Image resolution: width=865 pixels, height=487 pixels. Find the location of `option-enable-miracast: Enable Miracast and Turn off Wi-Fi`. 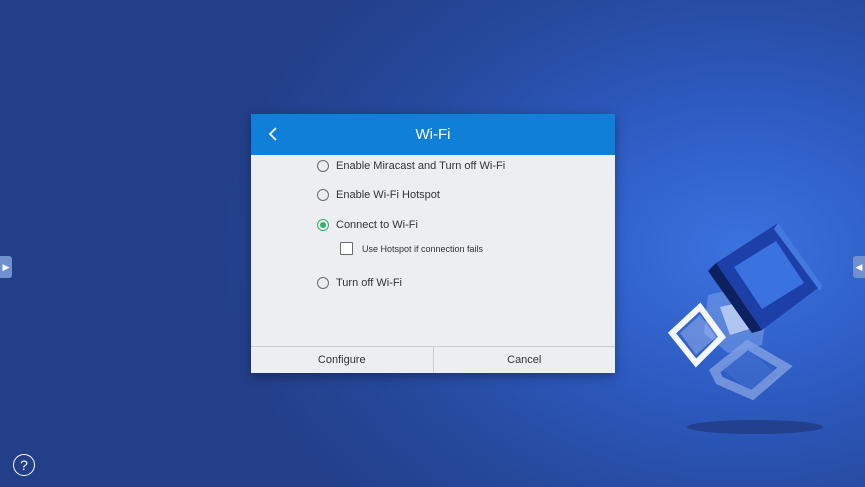

option-enable-miracast: Enable Miracast and Turn off Wi-Fi is located at coordinates (411, 166).